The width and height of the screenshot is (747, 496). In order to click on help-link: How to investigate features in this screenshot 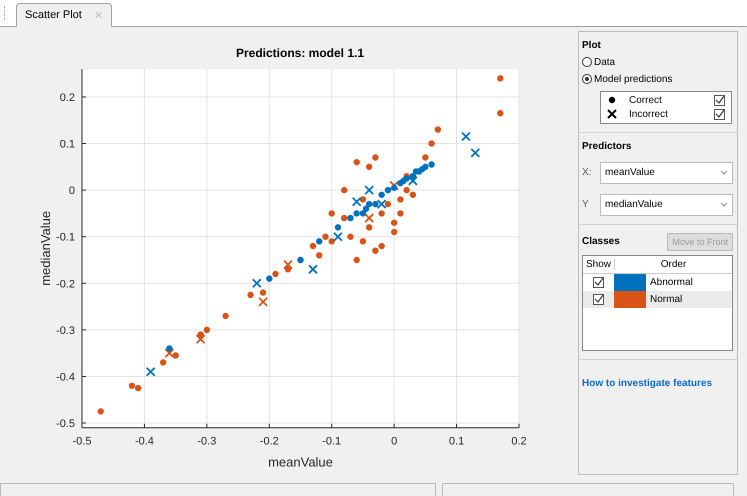, I will do `click(657, 383)`.